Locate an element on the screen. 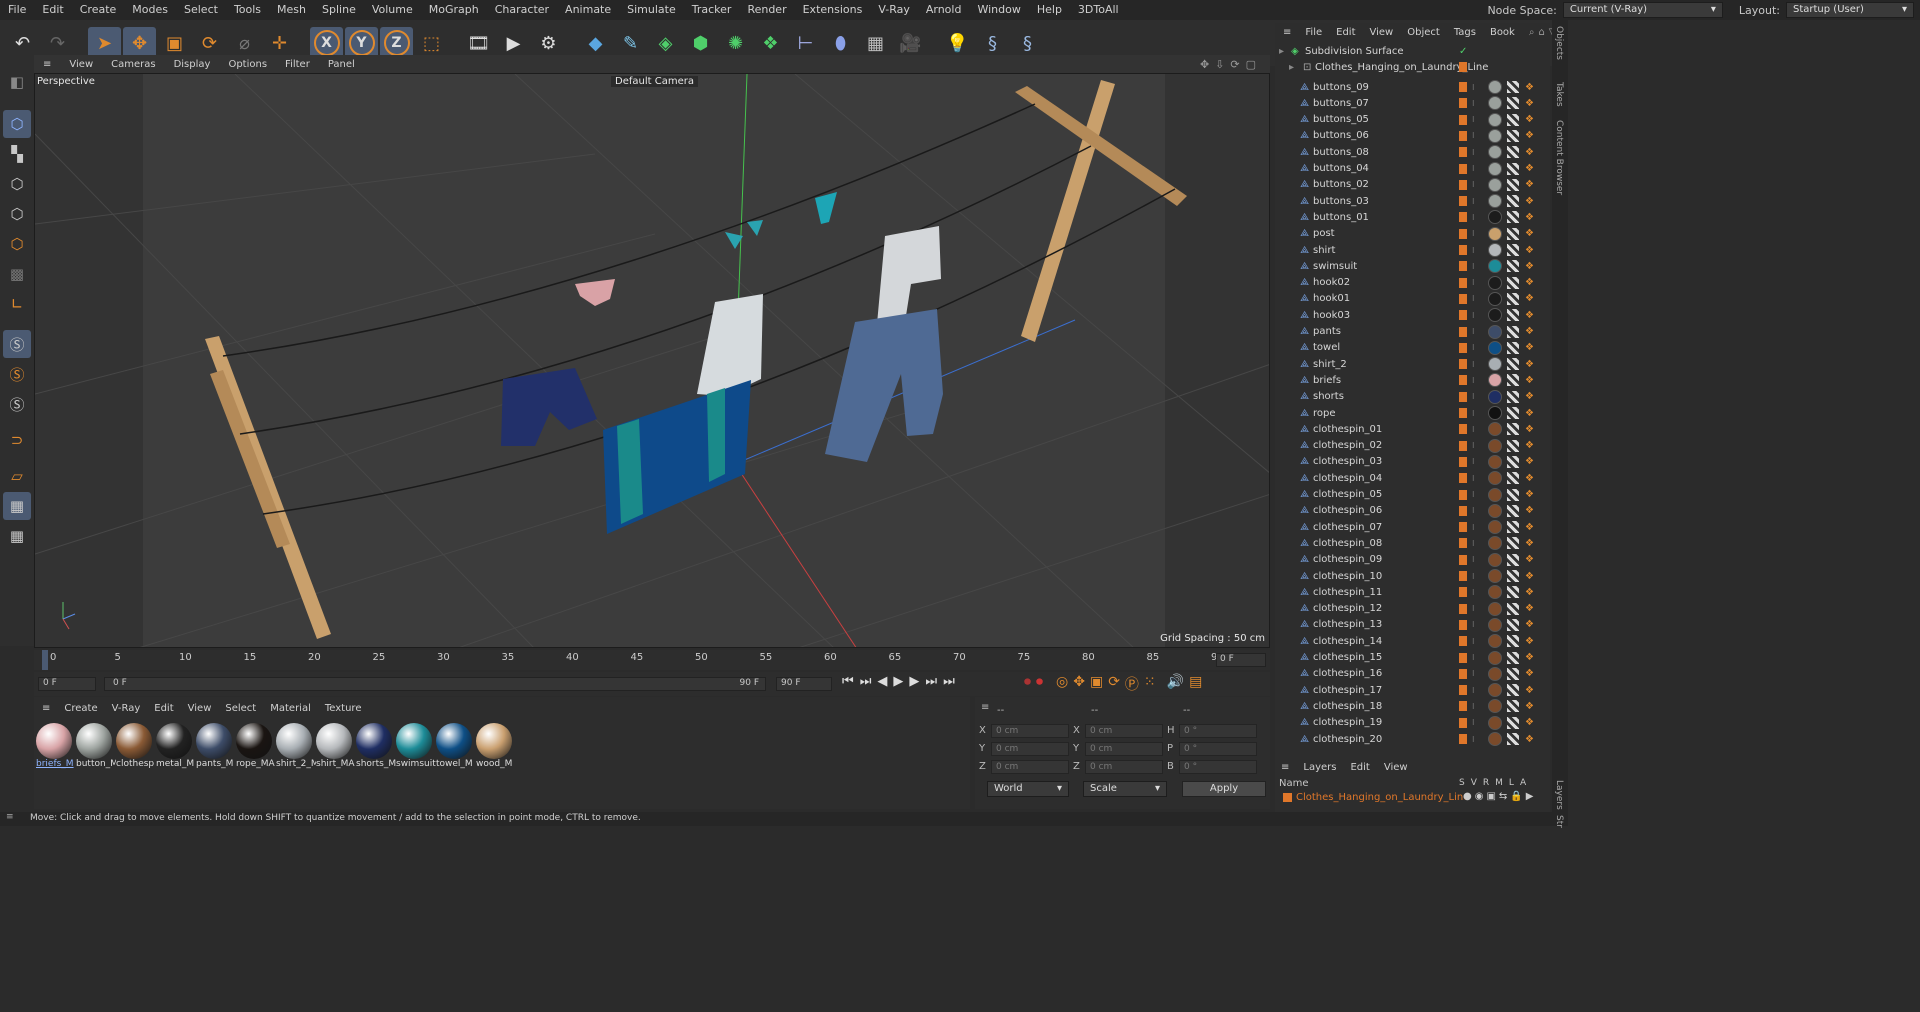 Image resolution: width=1920 pixels, height=1012 pixels. coord-hamburger-icon: ≡ is located at coordinates (985, 707).